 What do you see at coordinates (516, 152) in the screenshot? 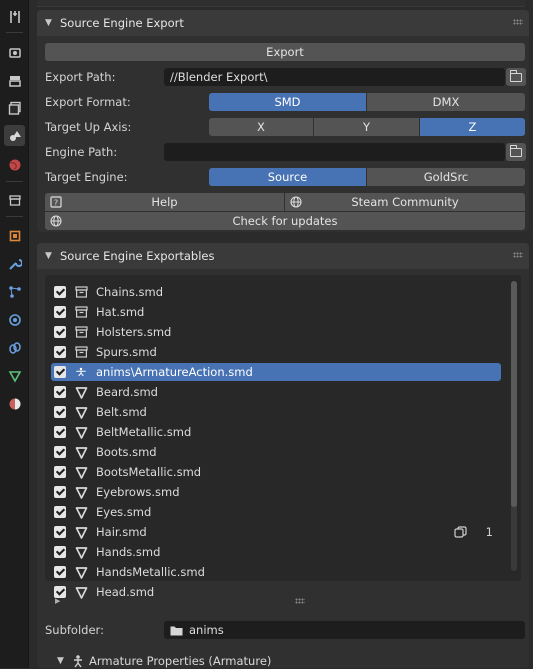
I see `engine-path-browse-button` at bounding box center [516, 152].